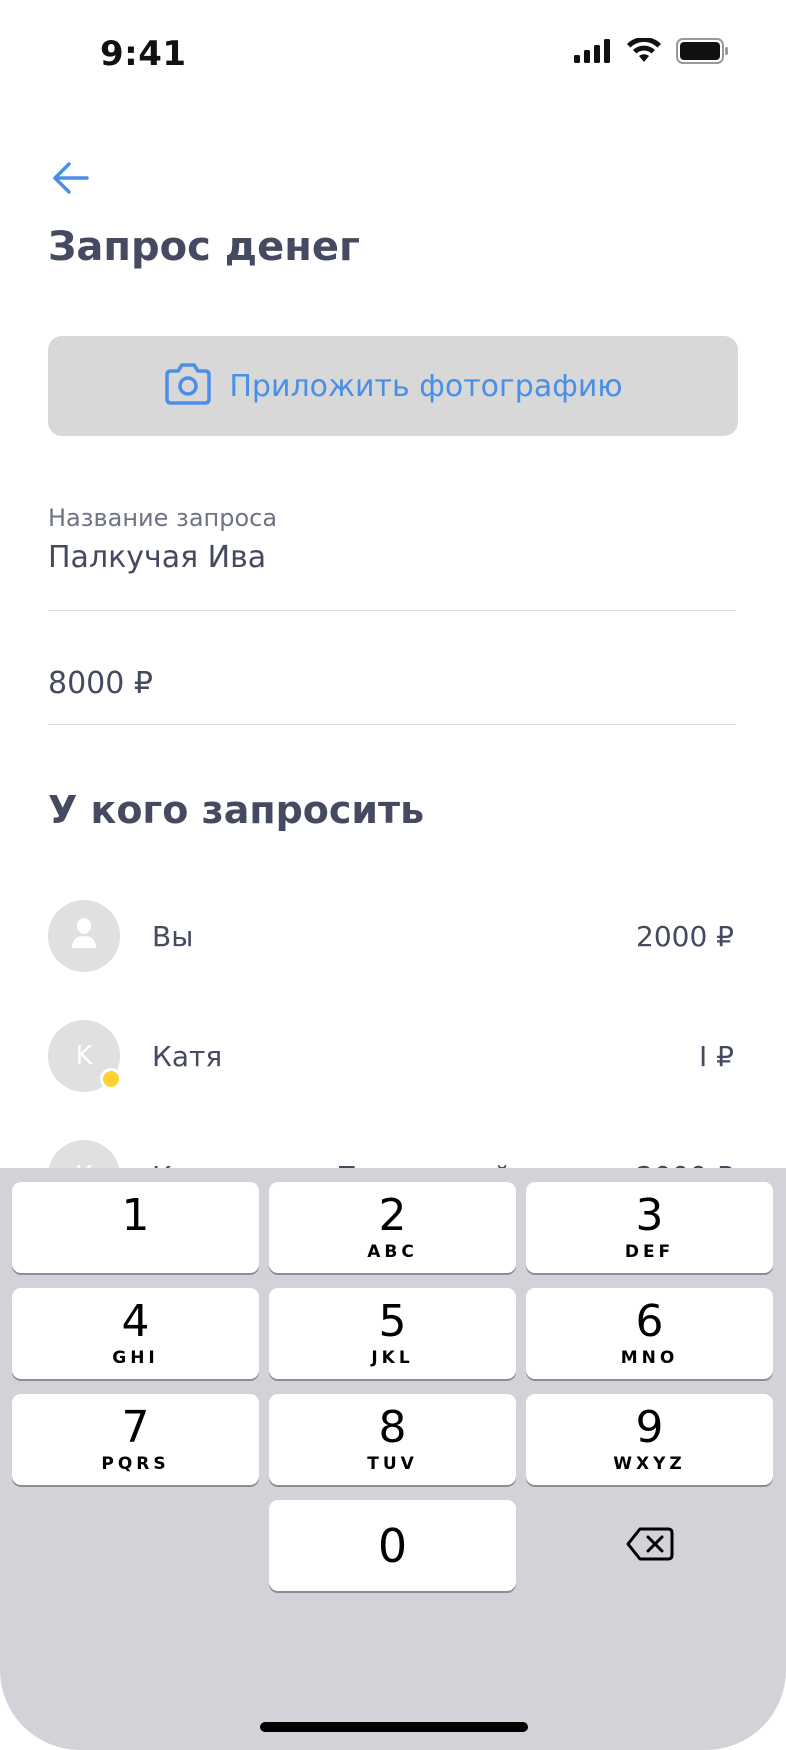  What do you see at coordinates (392, 1427) in the screenshot?
I see `key-digit: 8` at bounding box center [392, 1427].